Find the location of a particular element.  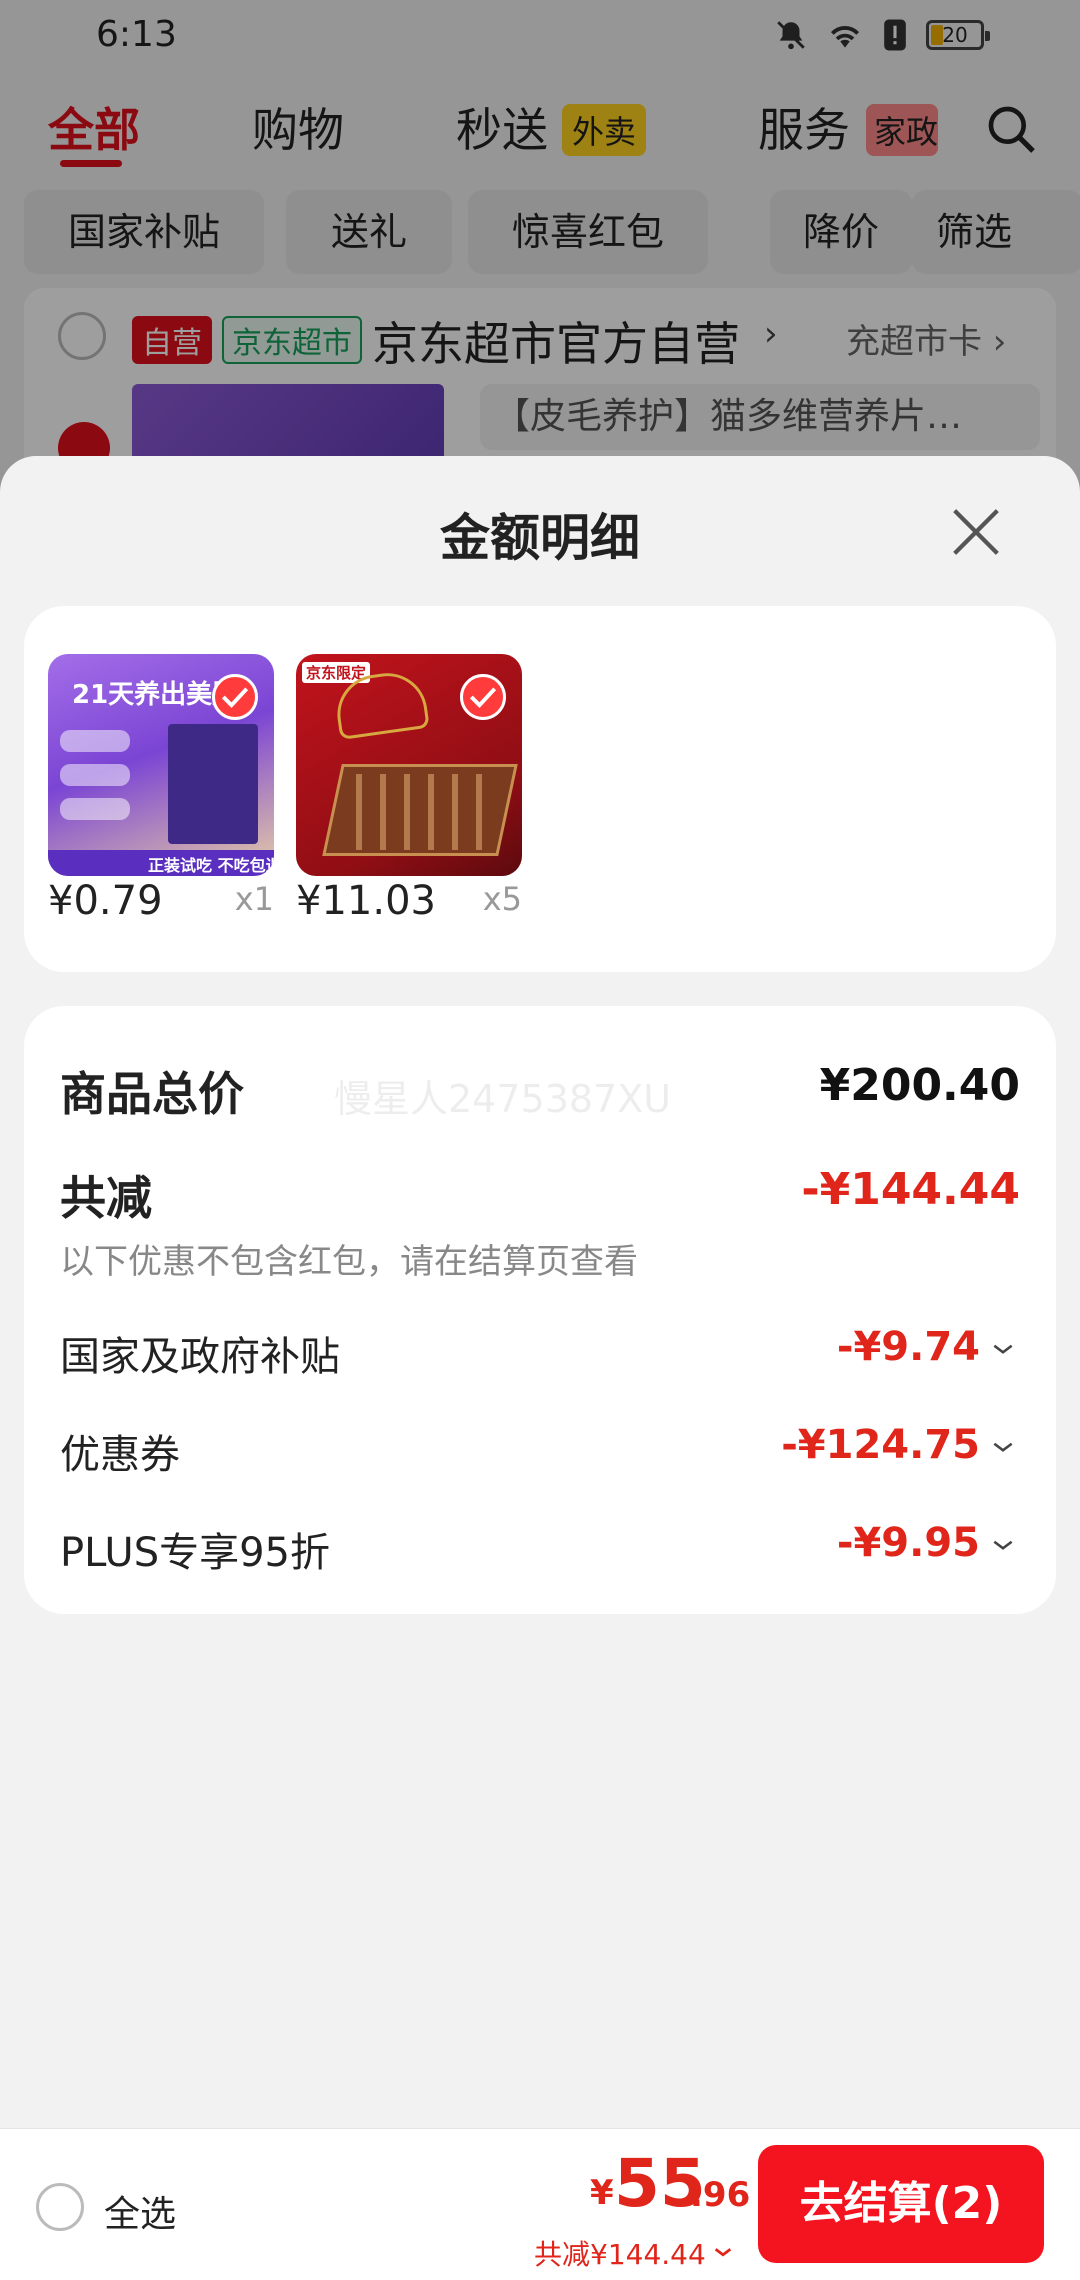

discount-item-row: 优惠券 -¥124.75 is located at coordinates (540, 1450).